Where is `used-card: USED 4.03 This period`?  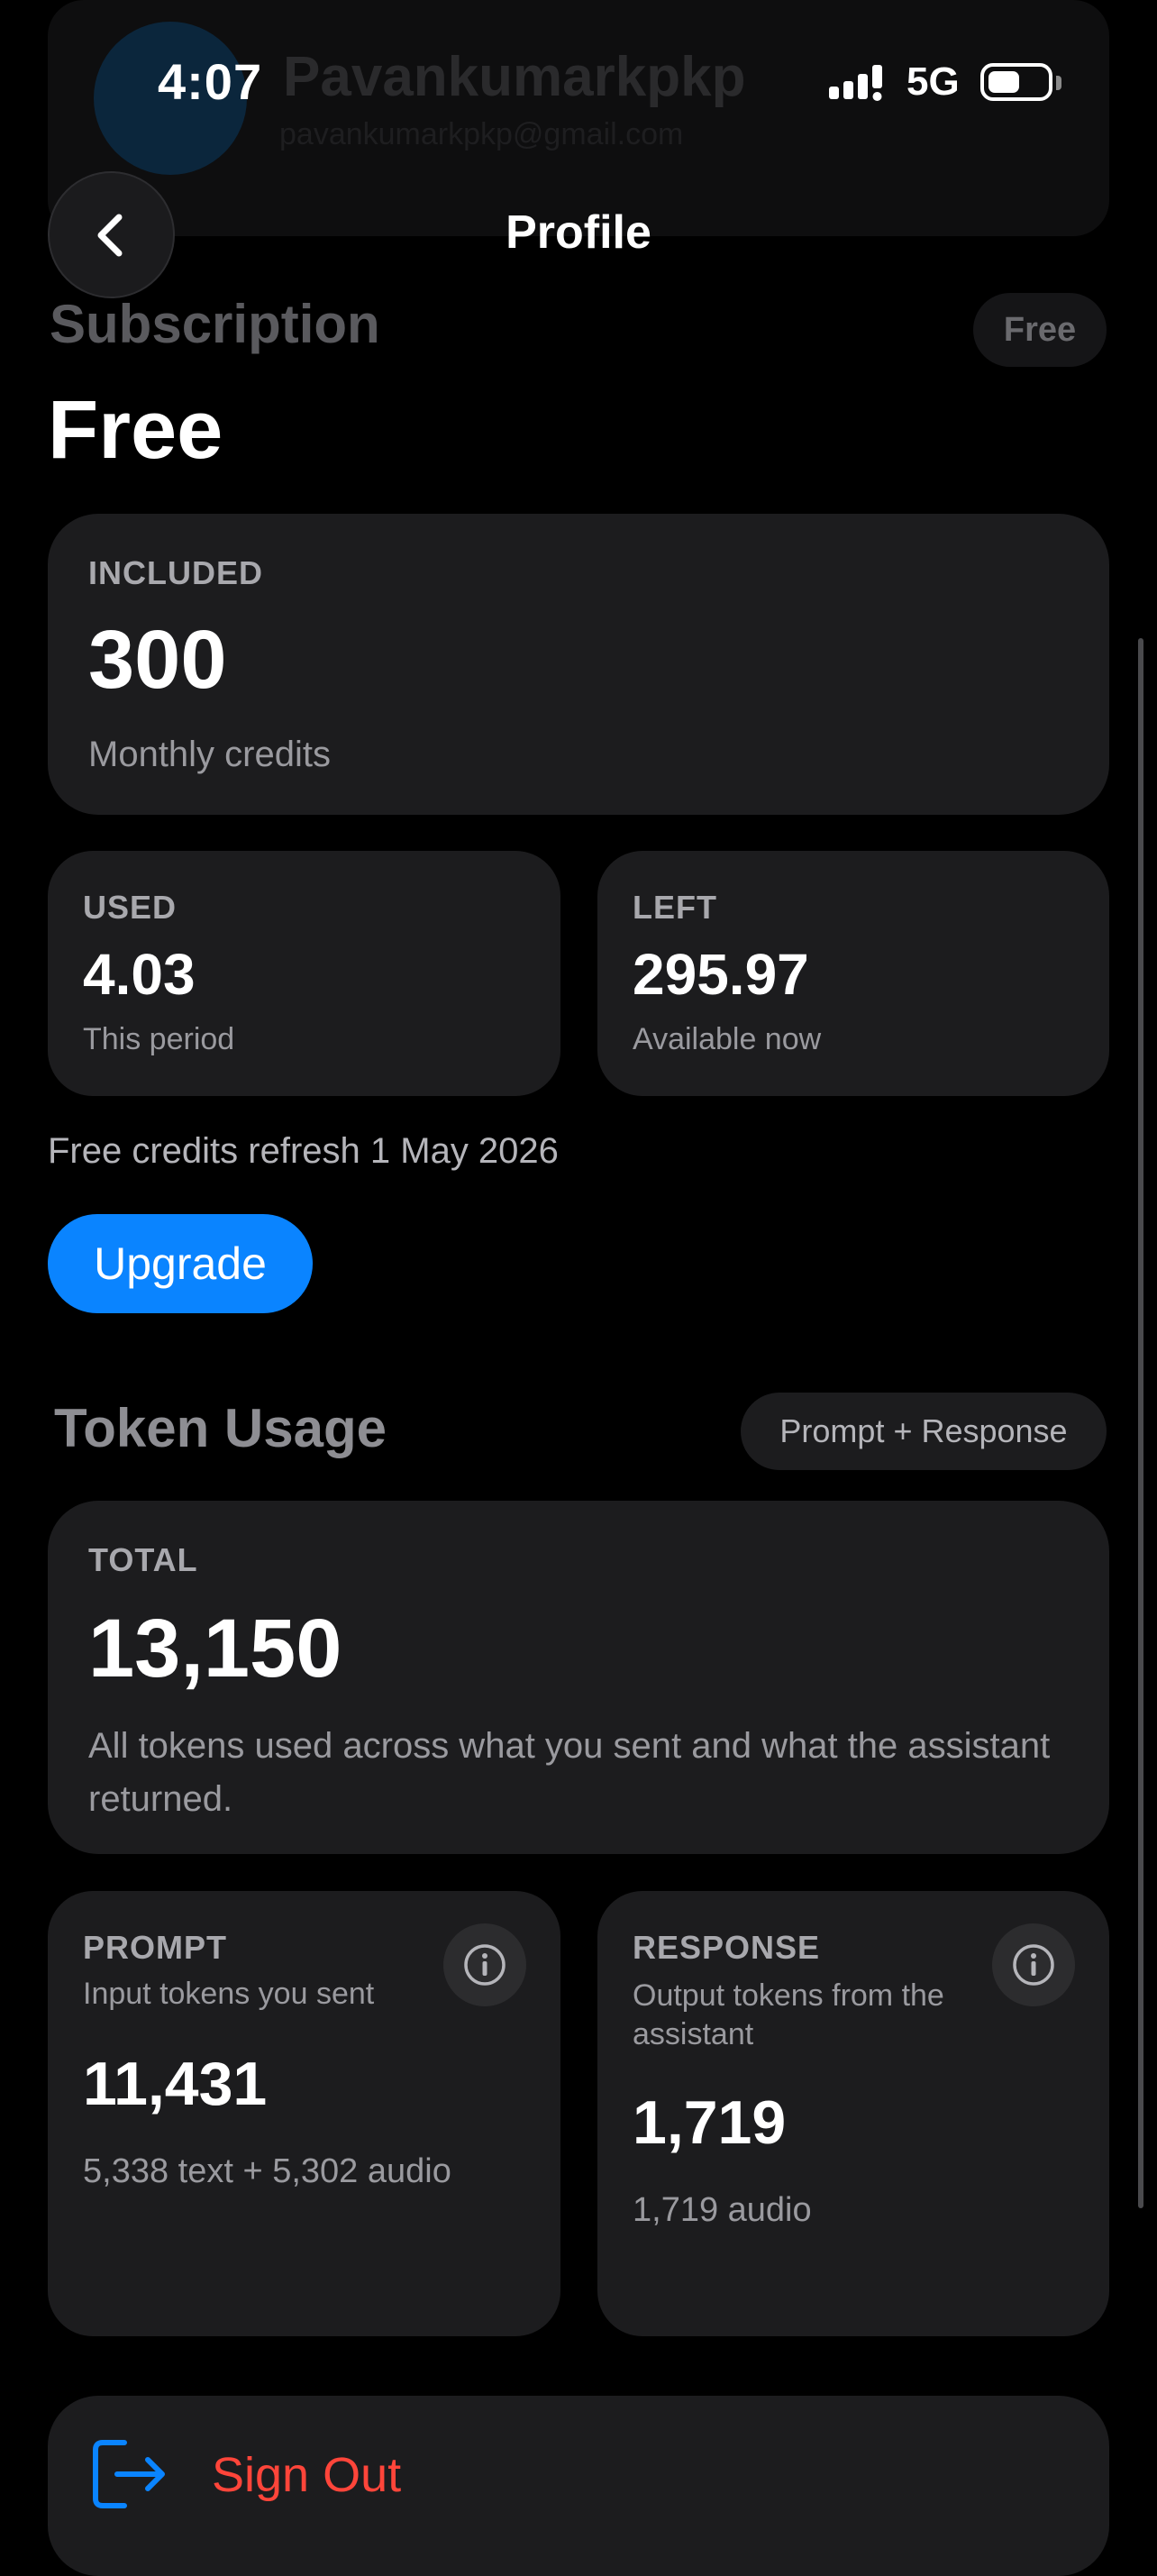 used-card: USED 4.03 This period is located at coordinates (304, 973).